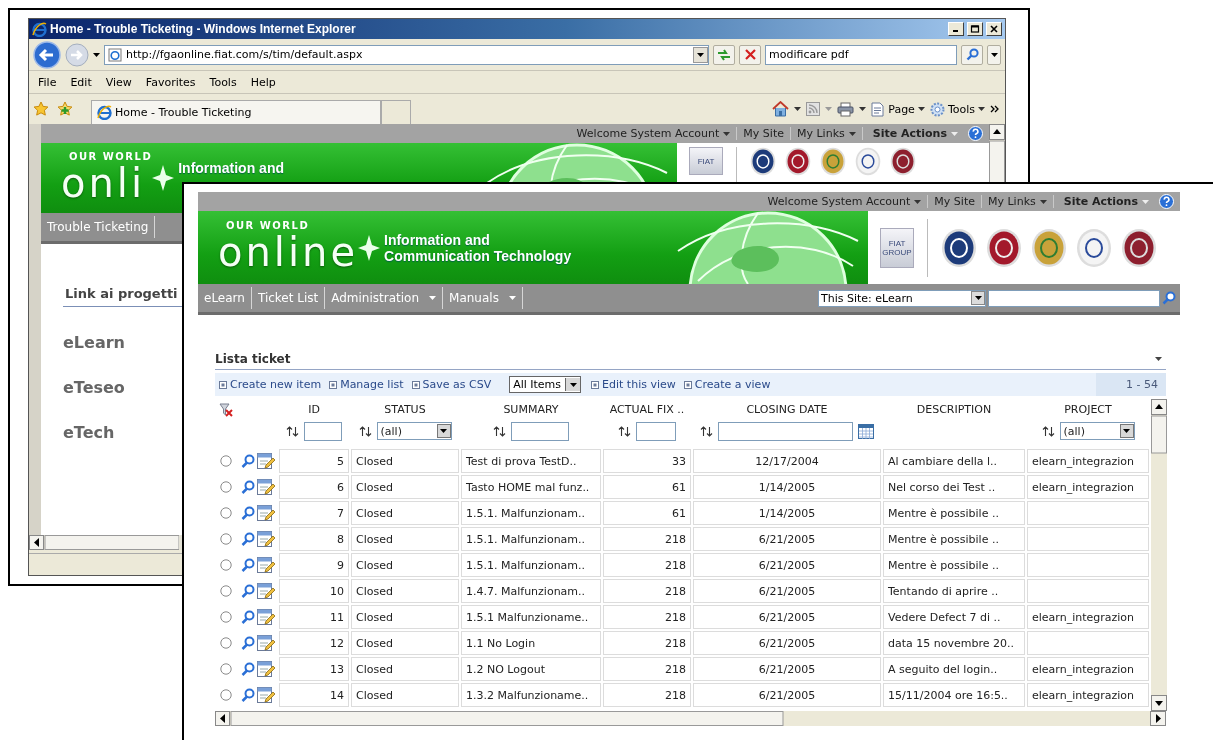  What do you see at coordinates (270, 384) in the screenshot?
I see `toolbar-link: Create new item` at bounding box center [270, 384].